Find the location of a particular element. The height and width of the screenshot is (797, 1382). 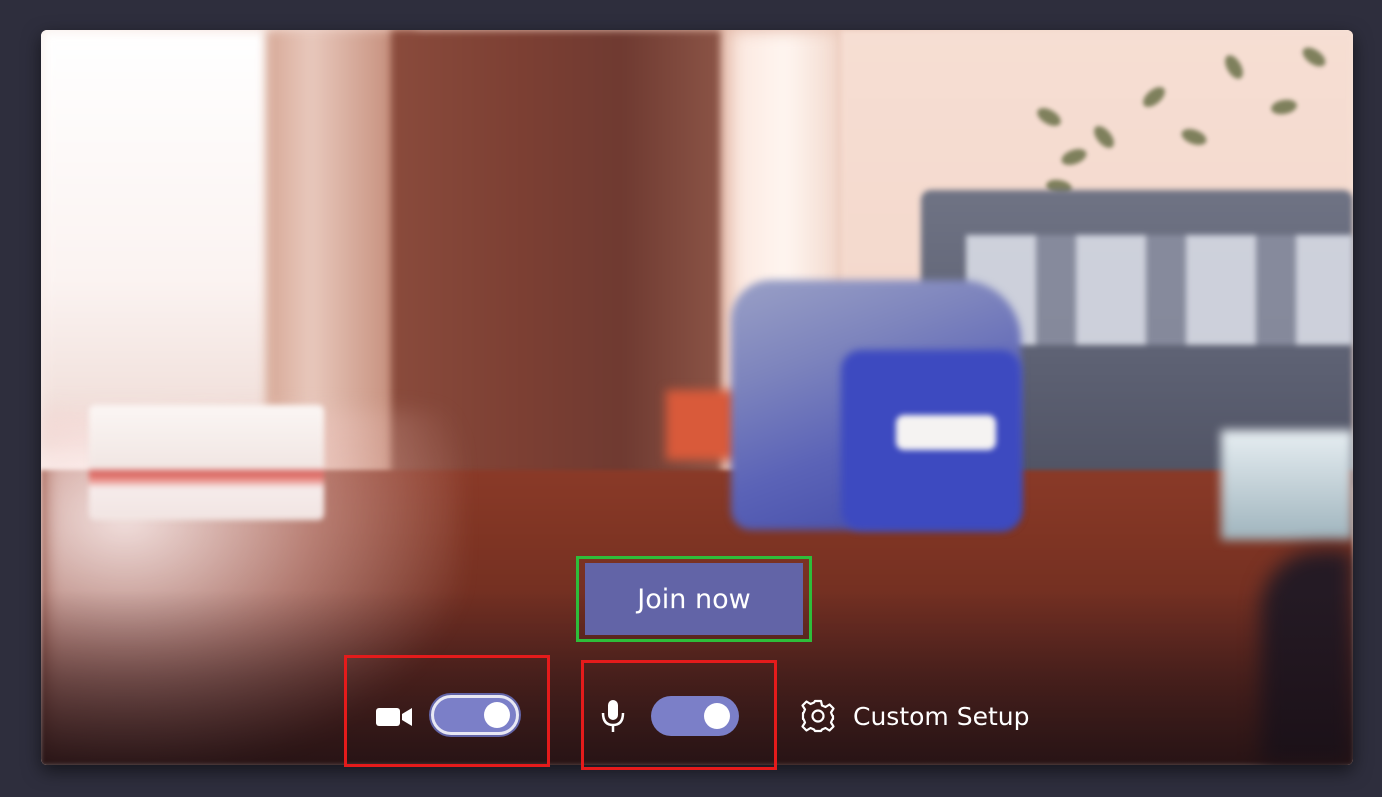

camera-toggle is located at coordinates (475, 715).